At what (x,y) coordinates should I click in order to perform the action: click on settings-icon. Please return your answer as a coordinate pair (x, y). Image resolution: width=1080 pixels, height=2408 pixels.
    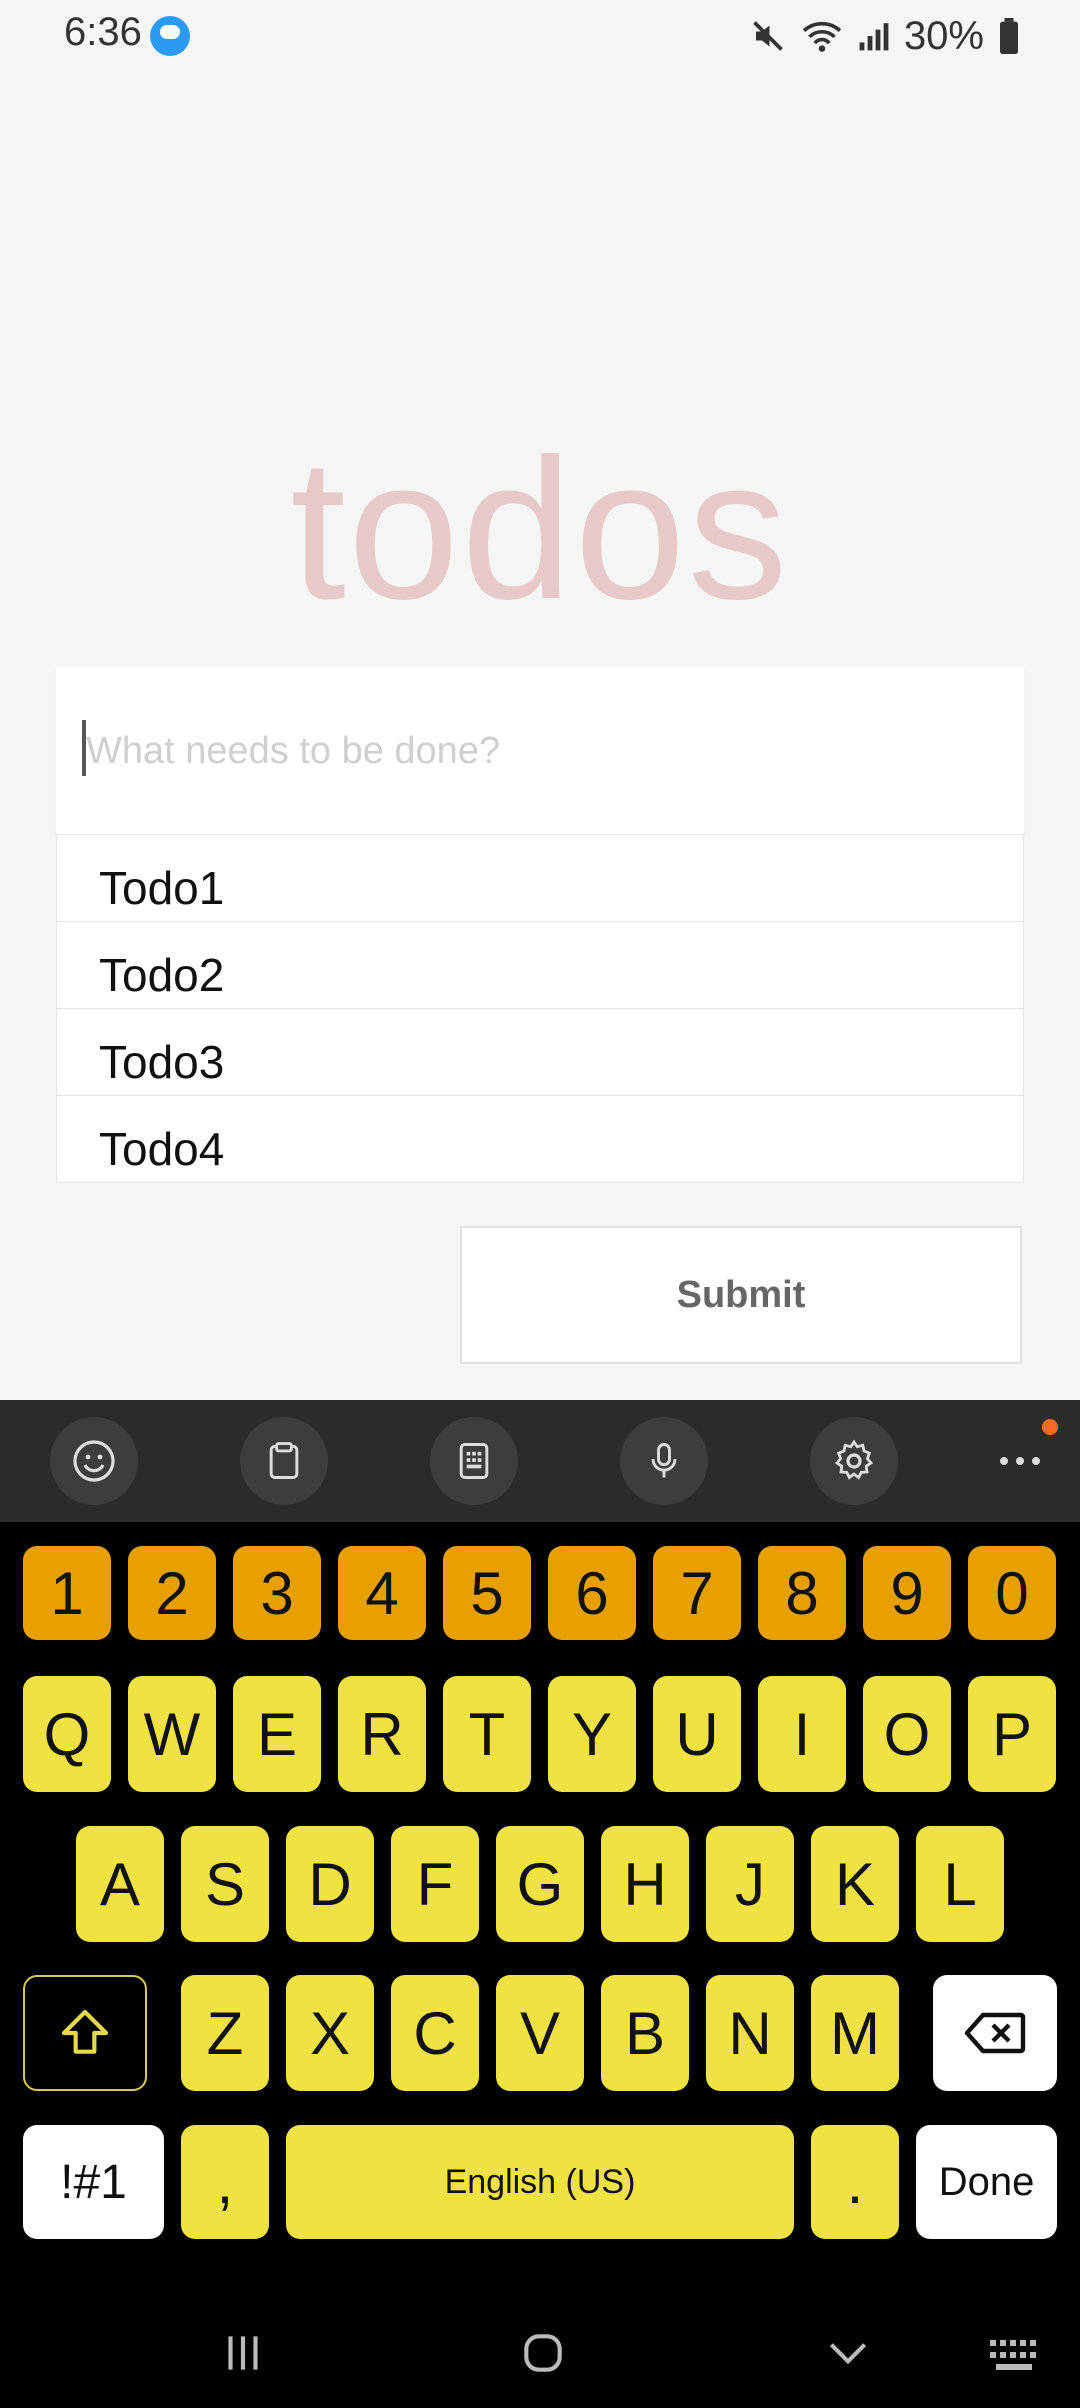
    Looking at the image, I should click on (854, 1461).